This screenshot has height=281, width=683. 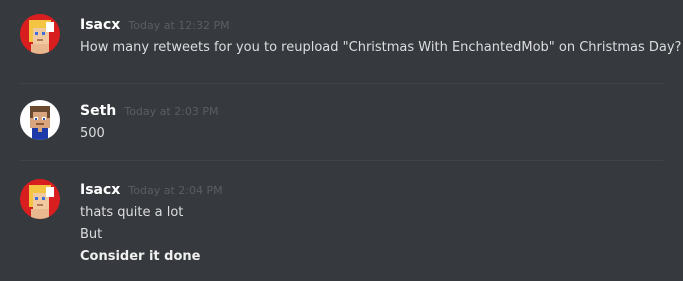 What do you see at coordinates (132, 212) in the screenshot?
I see `message-text: thats quite a lot` at bounding box center [132, 212].